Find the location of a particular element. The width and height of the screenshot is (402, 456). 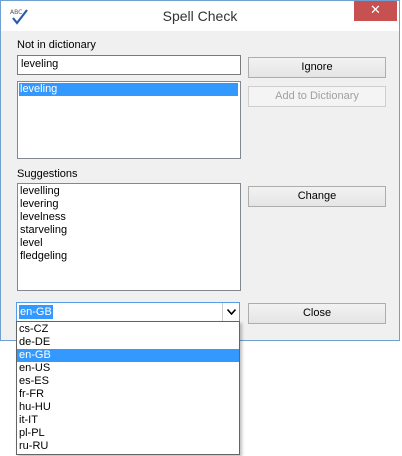

close-button: Close is located at coordinates (317, 313).